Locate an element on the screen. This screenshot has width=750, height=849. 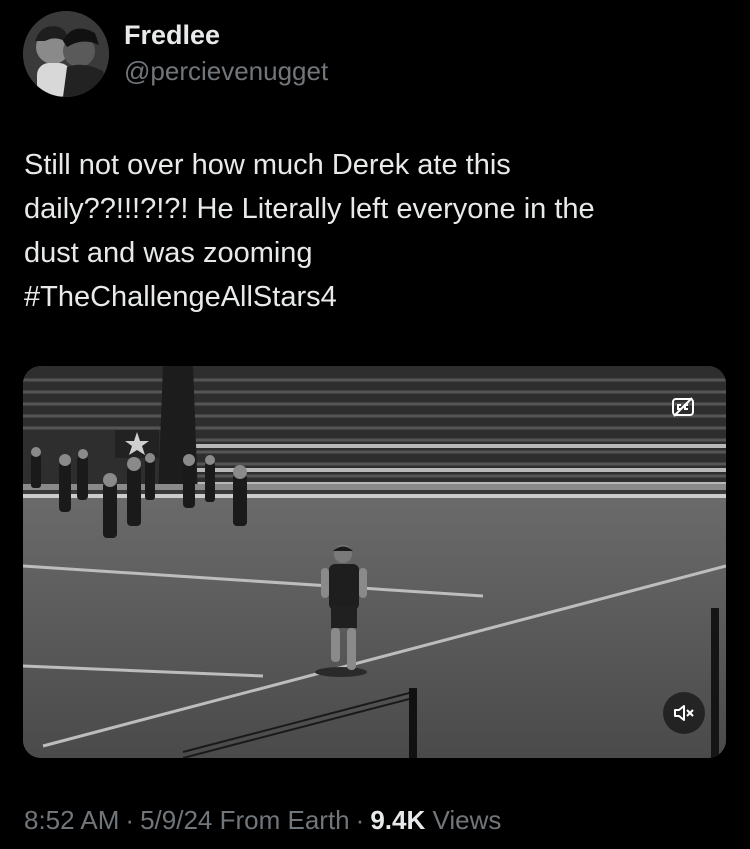
tweet-time: 8:52 AM is located at coordinates (71, 820).